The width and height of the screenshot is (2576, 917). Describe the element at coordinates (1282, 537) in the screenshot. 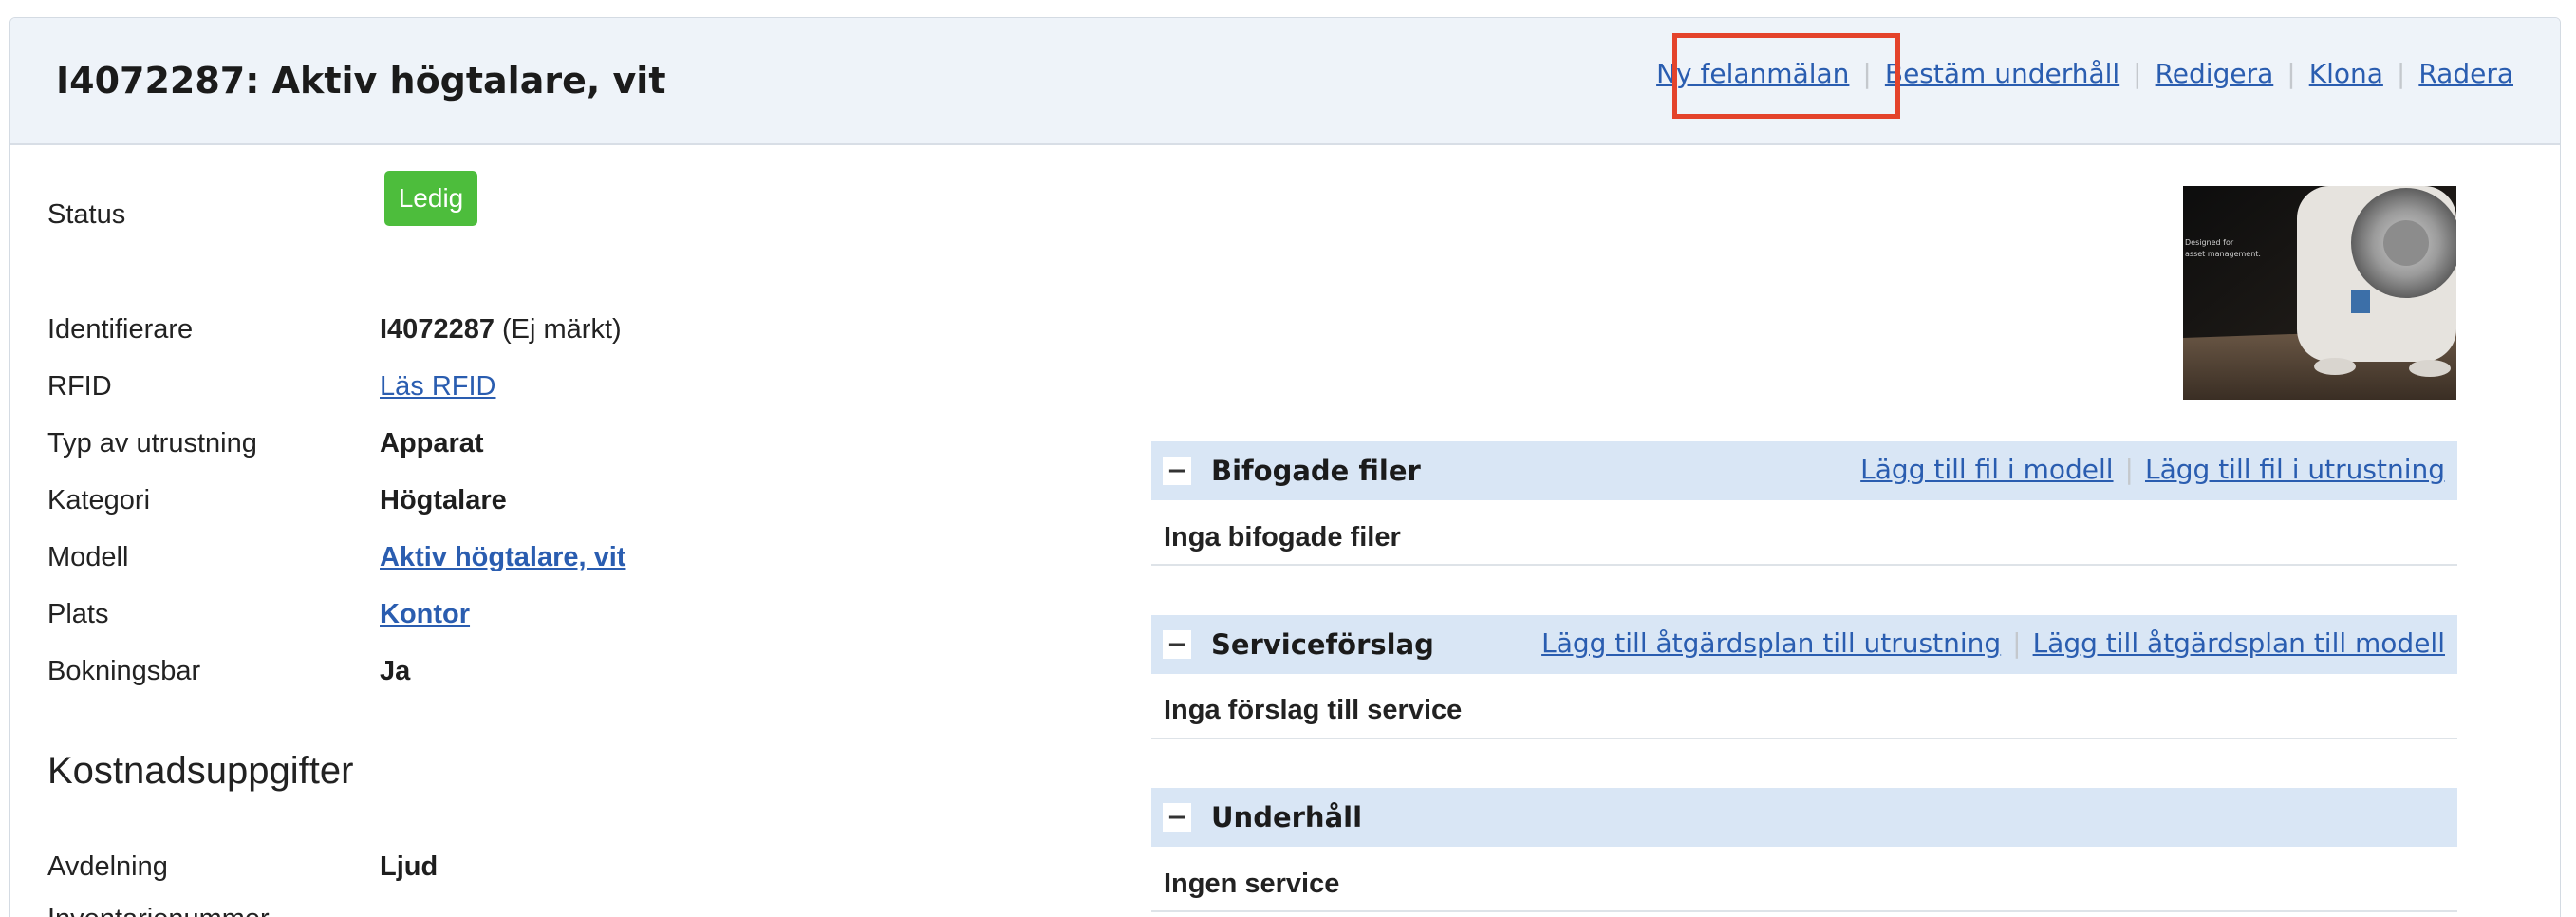

I see `attached-files-empty: Inga bifogade filer` at that location.